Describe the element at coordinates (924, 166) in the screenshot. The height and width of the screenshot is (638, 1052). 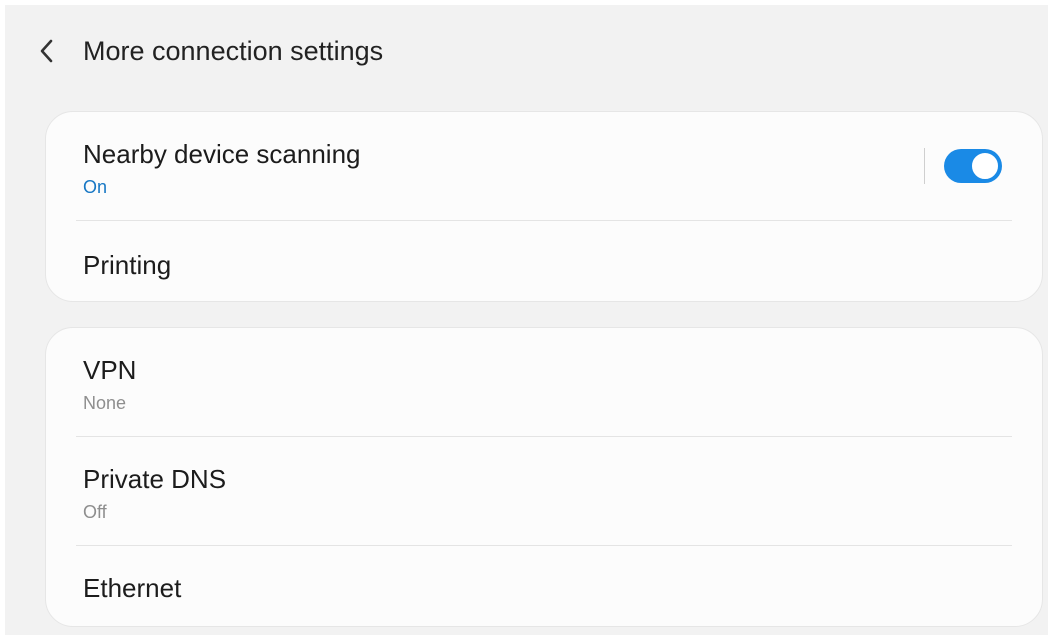
I see `toggle-divider` at that location.